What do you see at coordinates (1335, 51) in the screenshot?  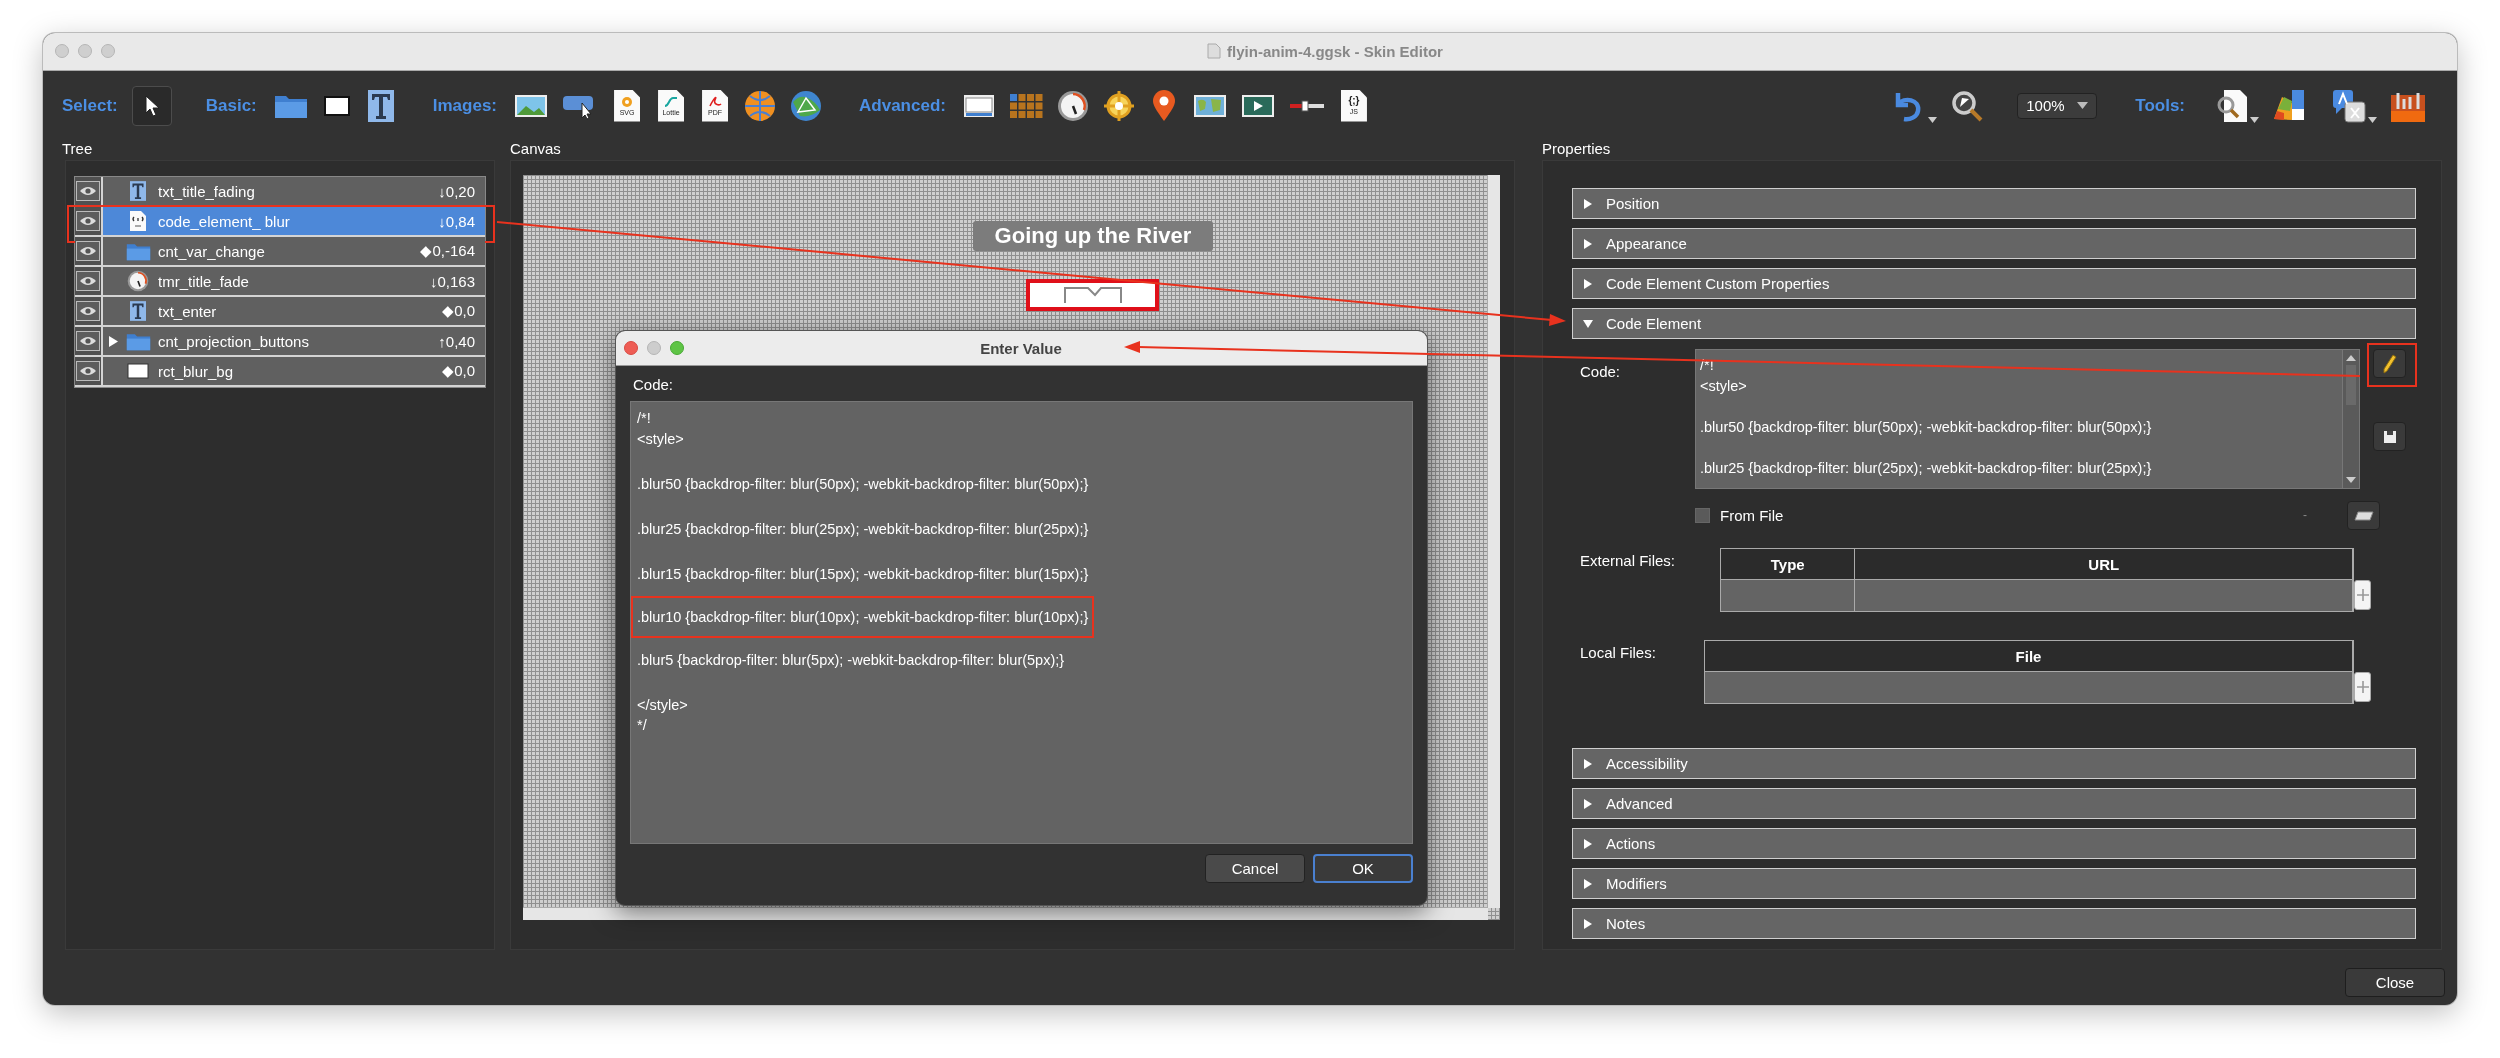 I see `window-title: flyin-anim-4.ggsk - Skin Editor` at bounding box center [1335, 51].